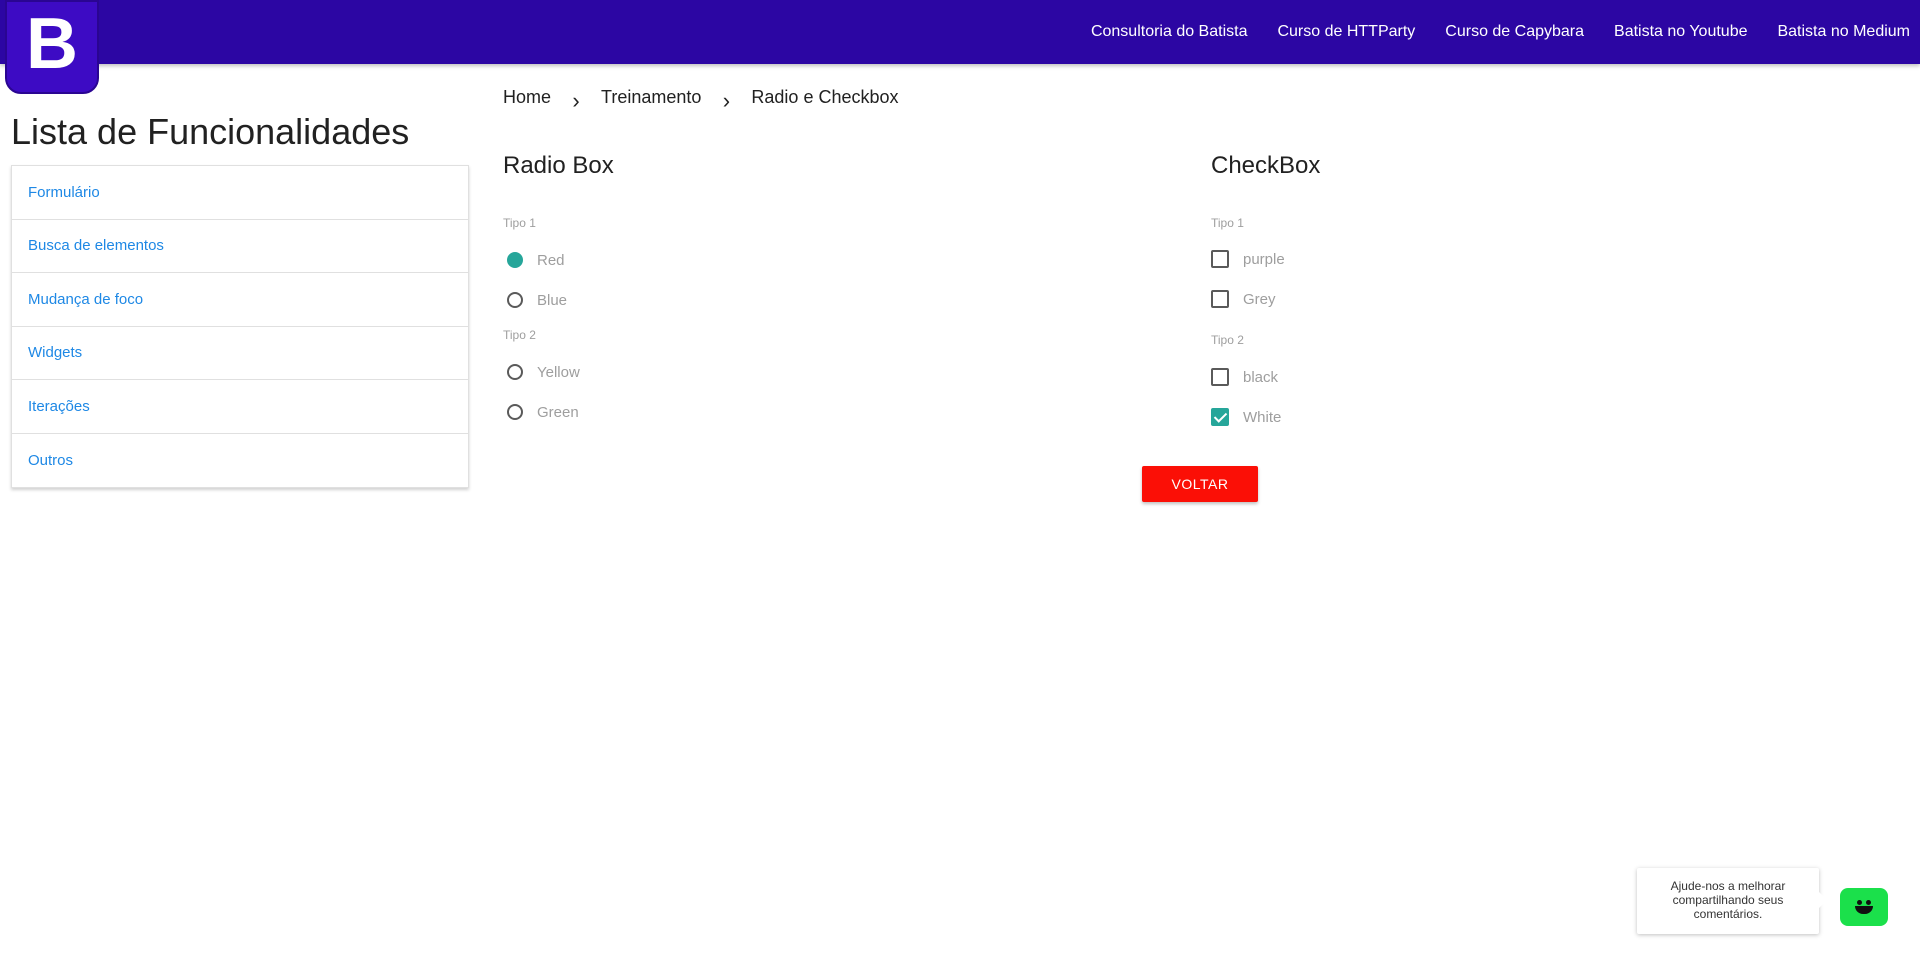 This screenshot has height=960, width=1920. What do you see at coordinates (240, 353) in the screenshot?
I see `sidebar-item-widgets: Widgets` at bounding box center [240, 353].